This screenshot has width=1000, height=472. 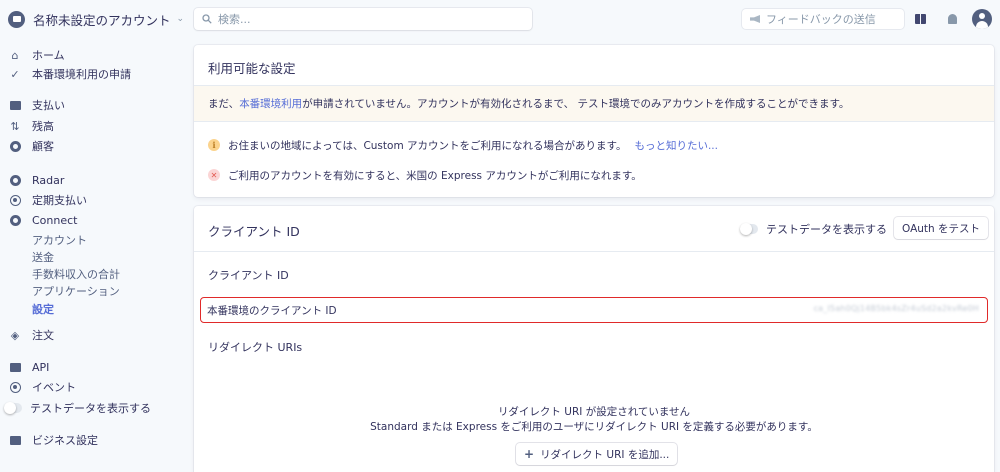 I want to click on divider, so click(x=594, y=251).